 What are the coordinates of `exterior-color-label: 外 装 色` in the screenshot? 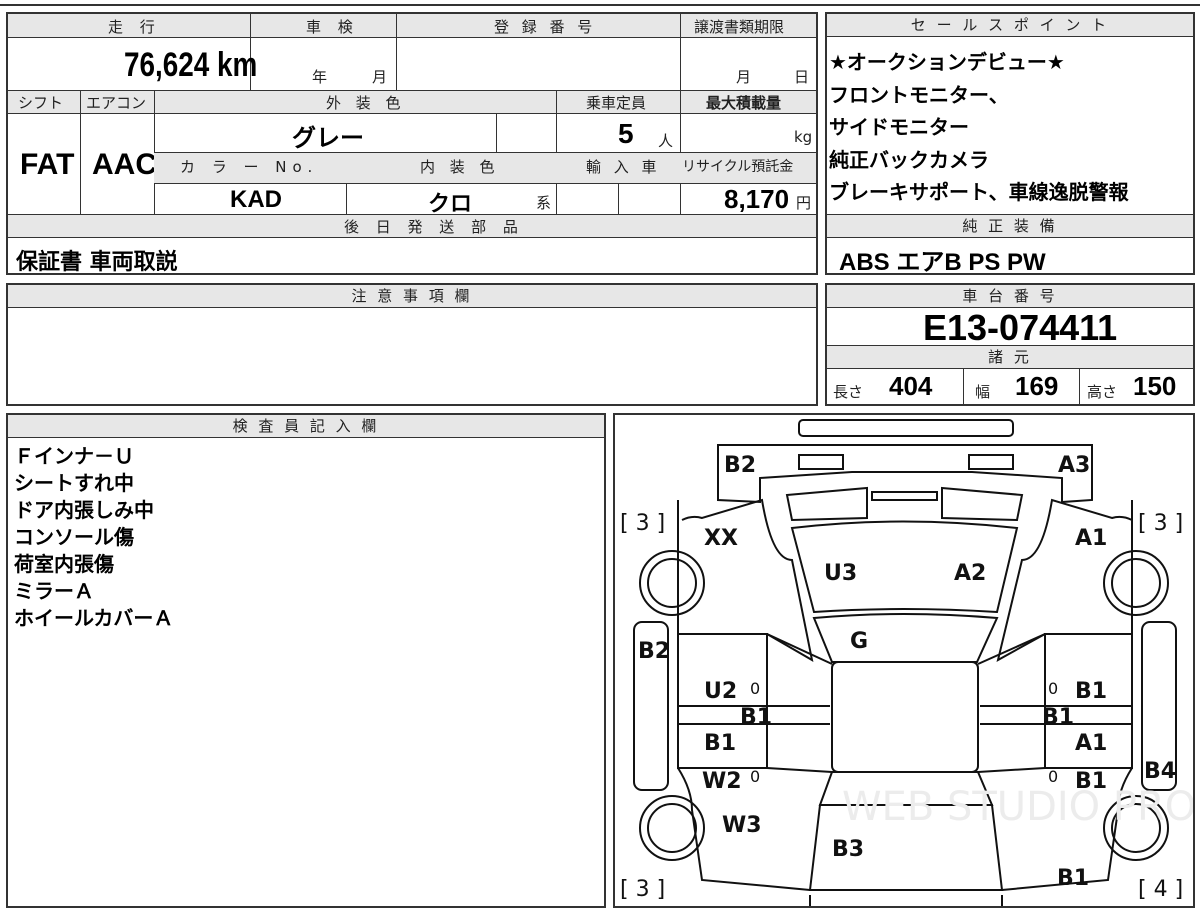 It's located at (366, 103).